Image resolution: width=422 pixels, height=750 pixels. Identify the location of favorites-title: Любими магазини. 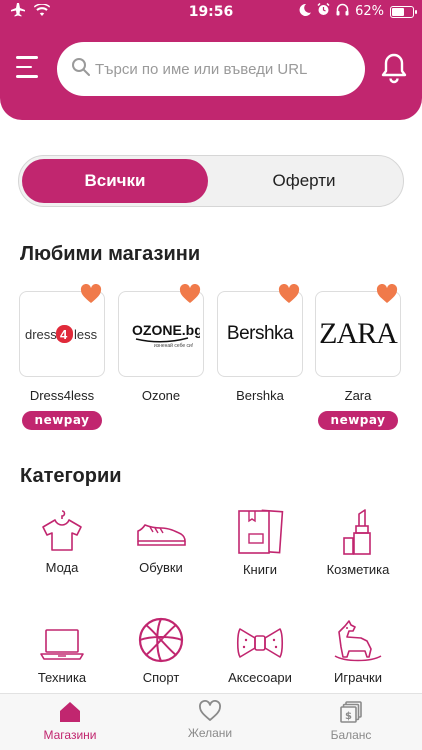
(110, 254).